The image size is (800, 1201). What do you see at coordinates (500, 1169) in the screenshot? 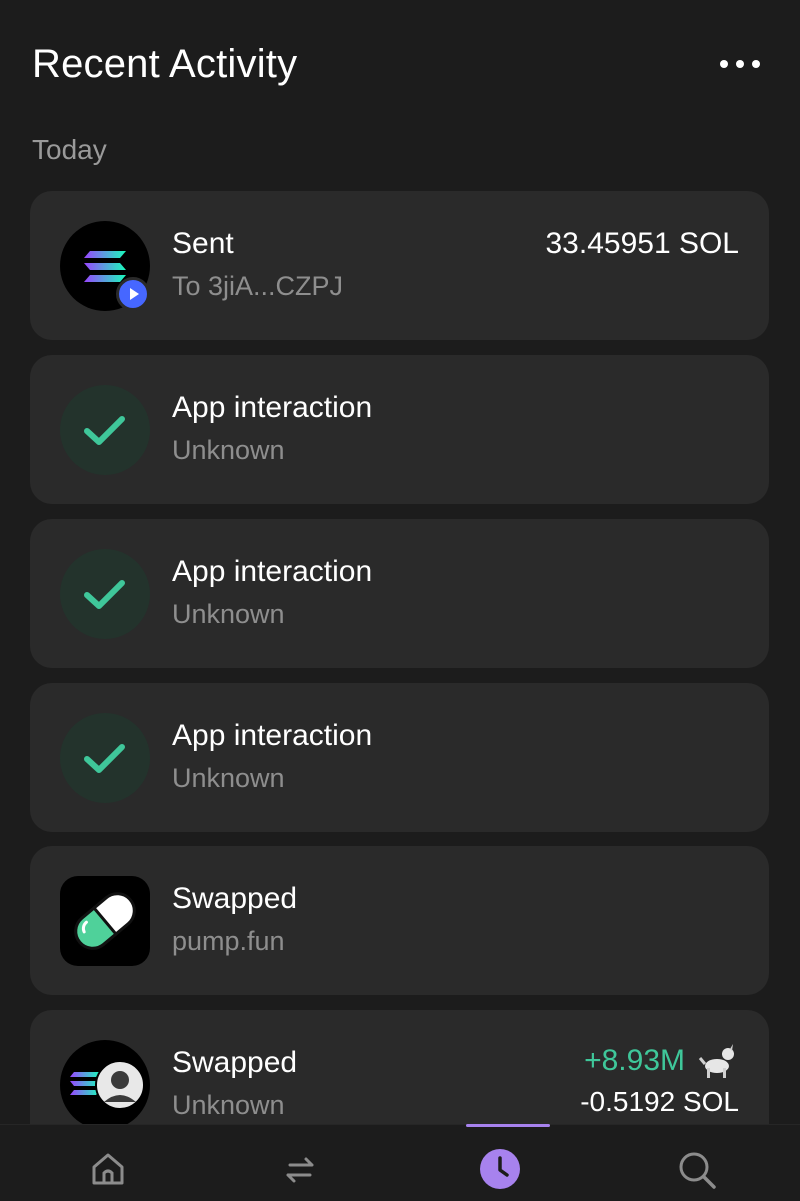
I see `clock-icon` at bounding box center [500, 1169].